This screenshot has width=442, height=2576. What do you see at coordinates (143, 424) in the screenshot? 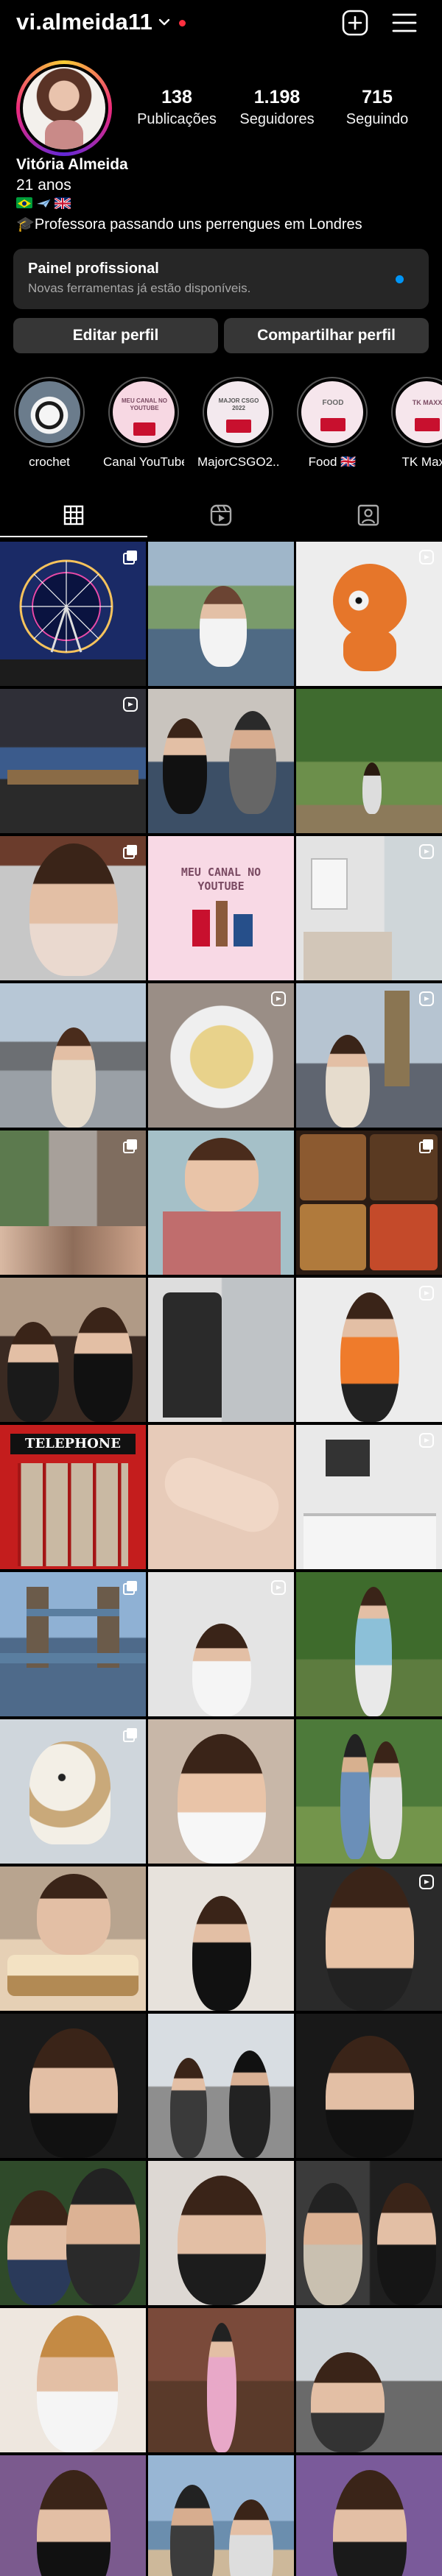
I see `highlight-canal-youtube: MEU CANAL NO YOUTUBE Canal YouTube` at bounding box center [143, 424].